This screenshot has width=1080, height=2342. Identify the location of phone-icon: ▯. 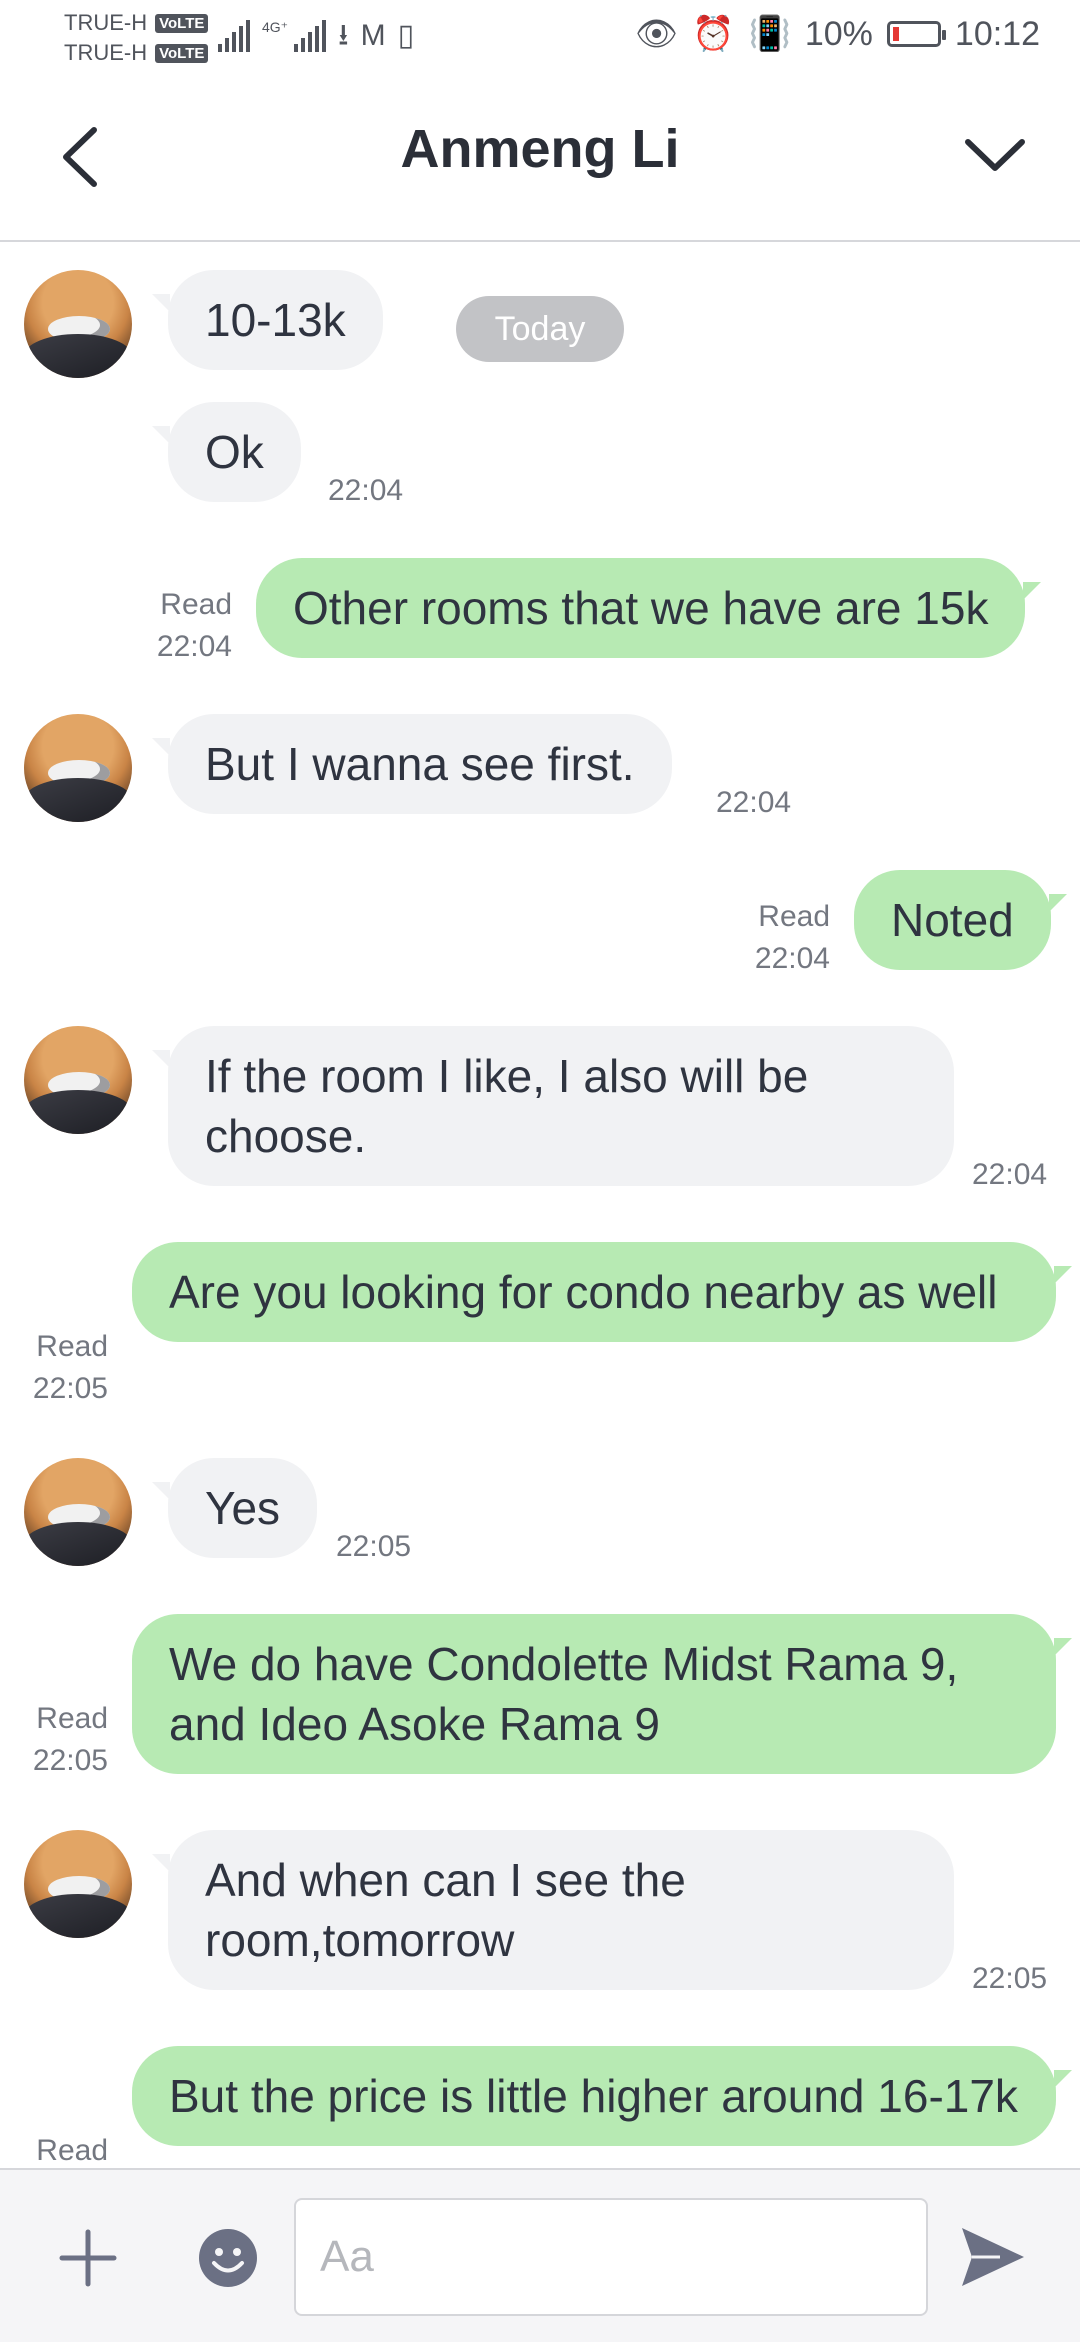
(406, 35).